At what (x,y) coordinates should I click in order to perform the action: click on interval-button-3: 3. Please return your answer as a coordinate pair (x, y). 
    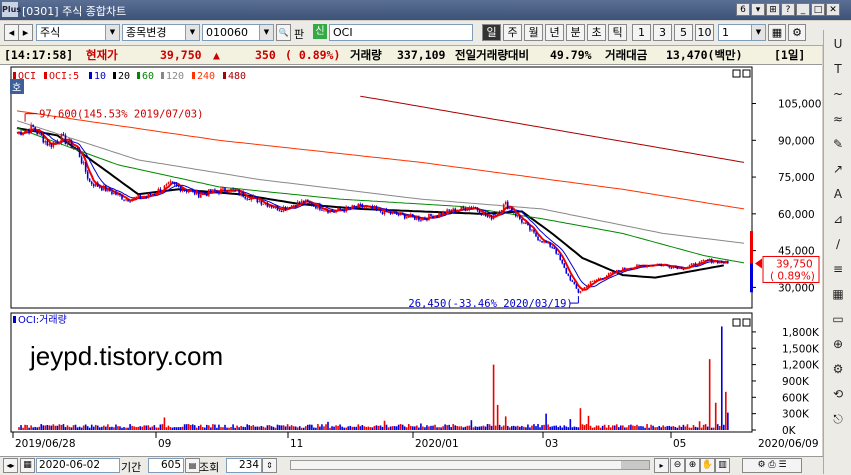
    Looking at the image, I should click on (662, 32).